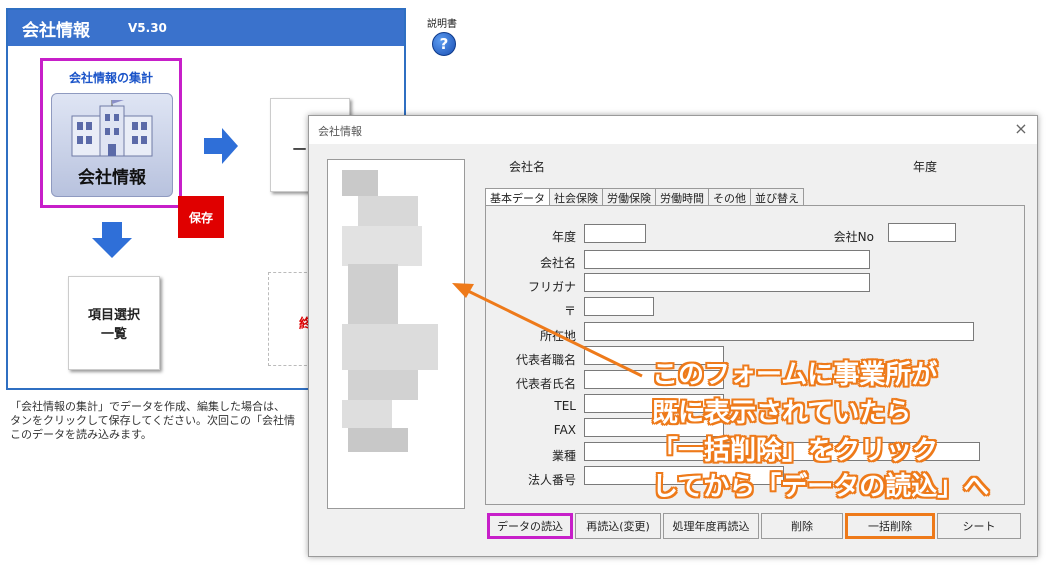 This screenshot has height=570, width=1052. Describe the element at coordinates (112, 240) in the screenshot. I see `arrow-down-icon` at that location.